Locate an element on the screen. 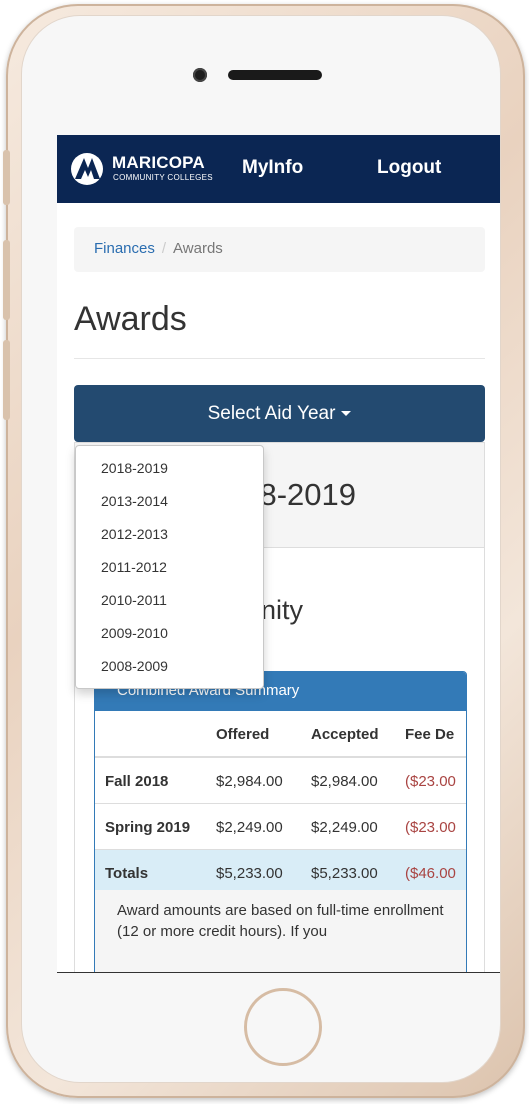 This screenshot has width=529, height=1104. nav-logout-link: Logout is located at coordinates (409, 168).